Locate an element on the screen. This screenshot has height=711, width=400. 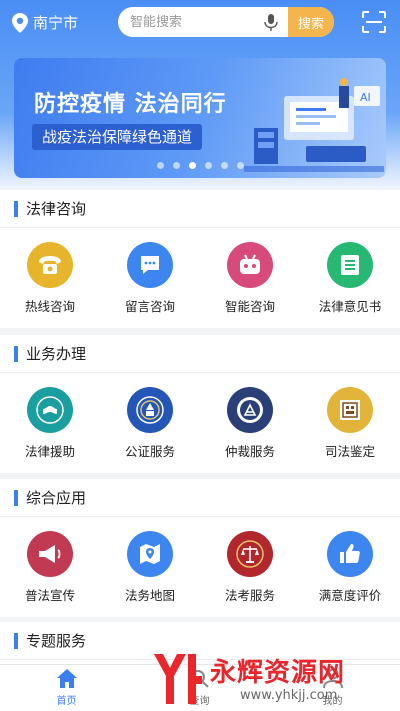
message-icon is located at coordinates (150, 265).